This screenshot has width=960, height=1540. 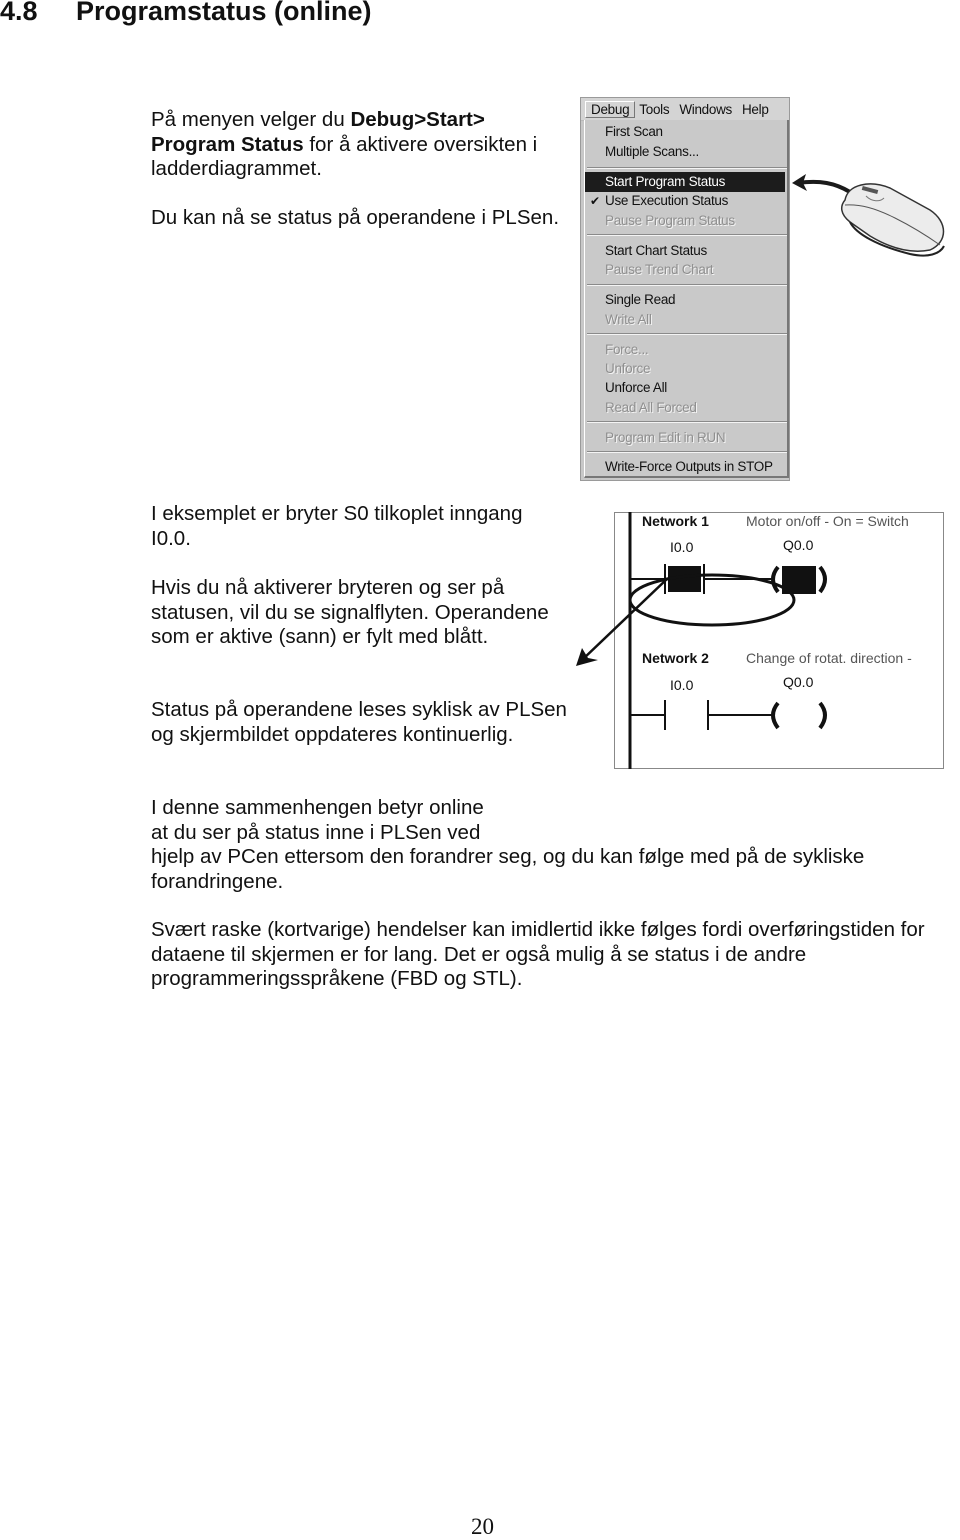 I want to click on menu-windows: Windows, so click(x=706, y=109).